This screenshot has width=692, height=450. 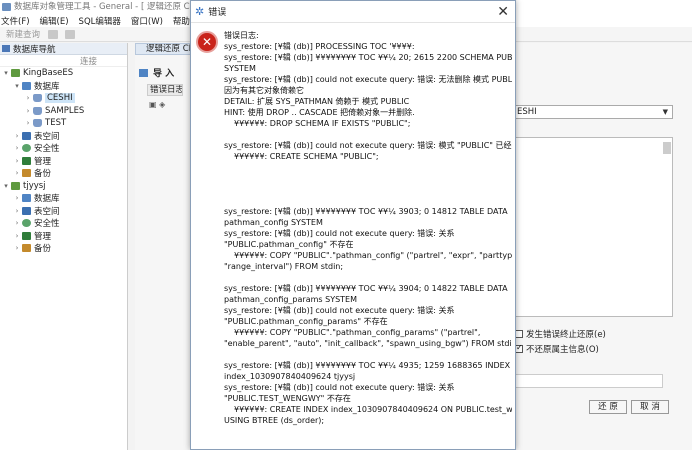 What do you see at coordinates (593, 227) in the screenshot?
I see `options-textarea` at bounding box center [593, 227].